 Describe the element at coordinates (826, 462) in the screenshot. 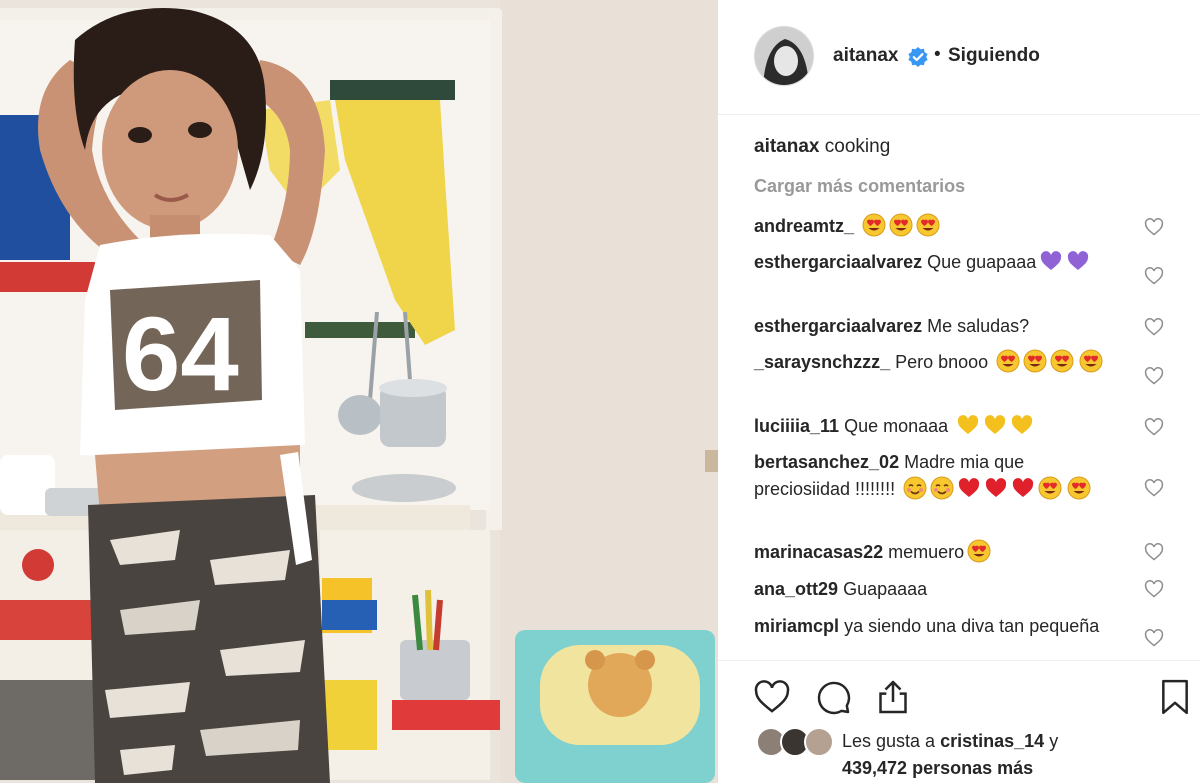

I see `comment-username: bertasanchez_02` at that location.